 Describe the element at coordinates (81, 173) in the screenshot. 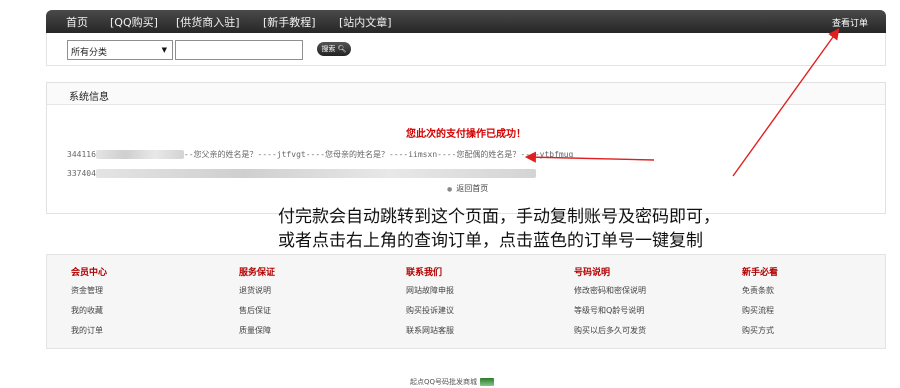

I see `account-number: 337404` at that location.